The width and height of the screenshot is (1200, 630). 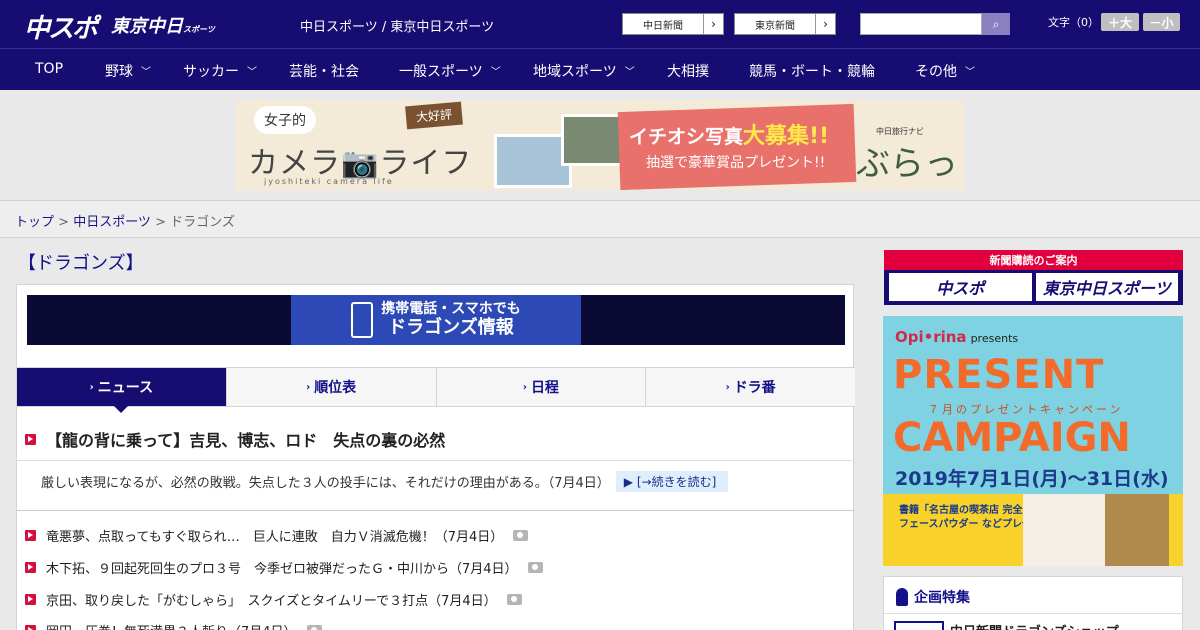 I want to click on news-item: 岡田、圧巻！無死満塁３人斬り（7月4日）, so click(x=173, y=625).